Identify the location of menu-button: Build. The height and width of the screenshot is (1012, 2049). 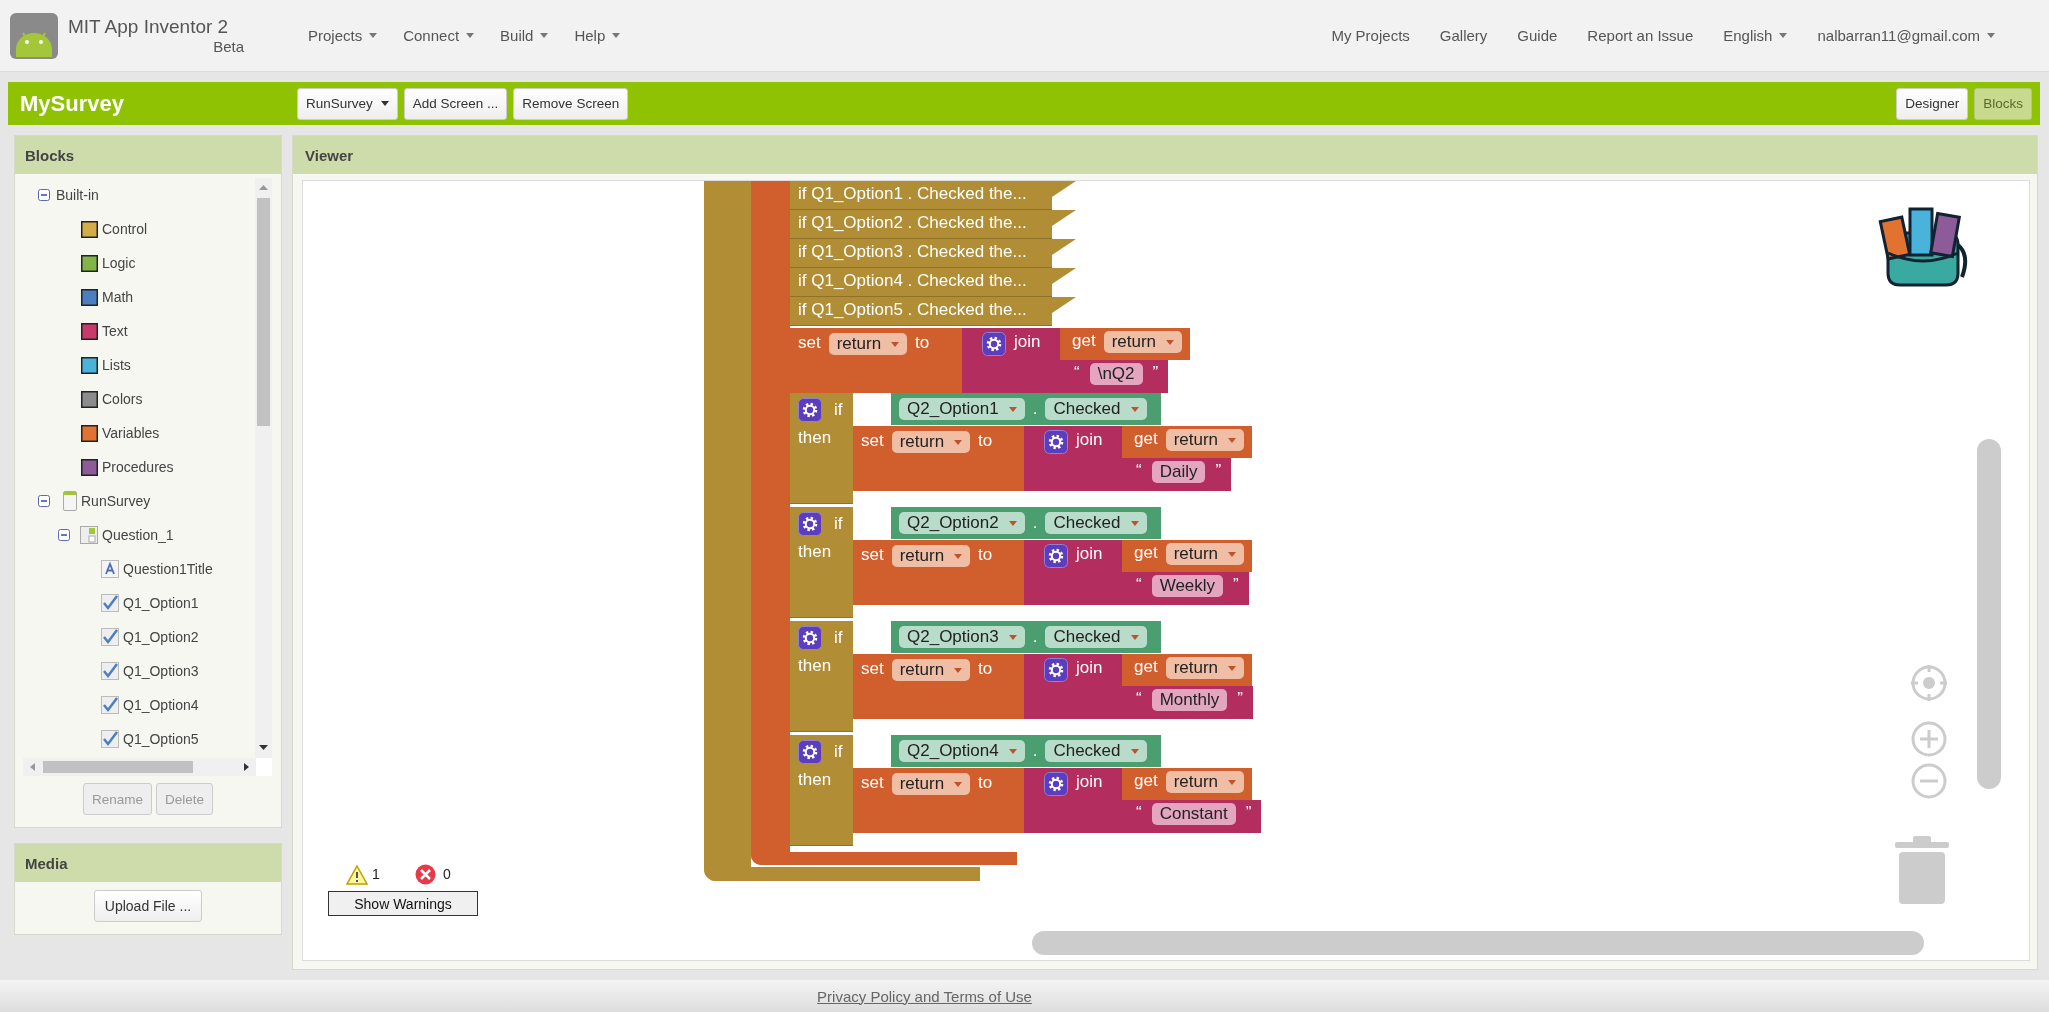
(524, 35).